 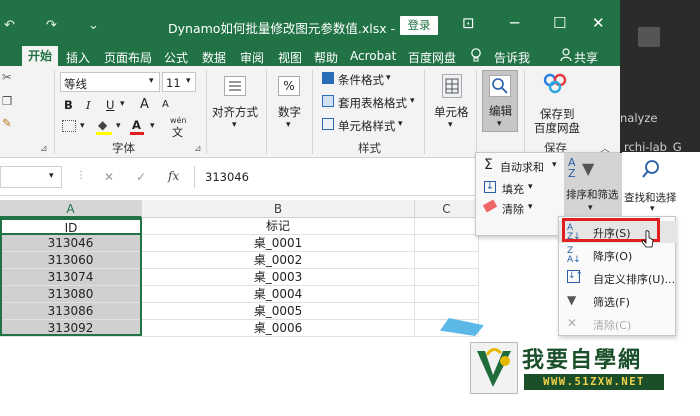 What do you see at coordinates (69, 126) in the screenshot?
I see `borders-icon` at bounding box center [69, 126].